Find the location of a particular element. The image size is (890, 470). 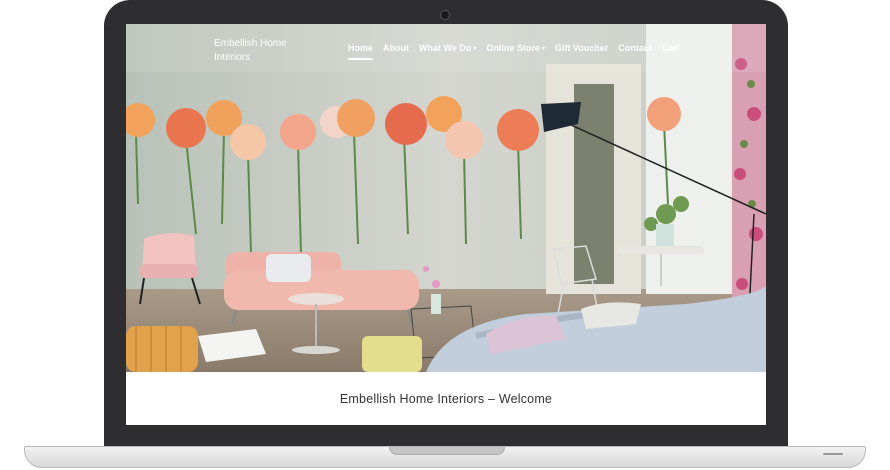

nav-what-we-do: What We Do ▾ is located at coordinates (447, 48).